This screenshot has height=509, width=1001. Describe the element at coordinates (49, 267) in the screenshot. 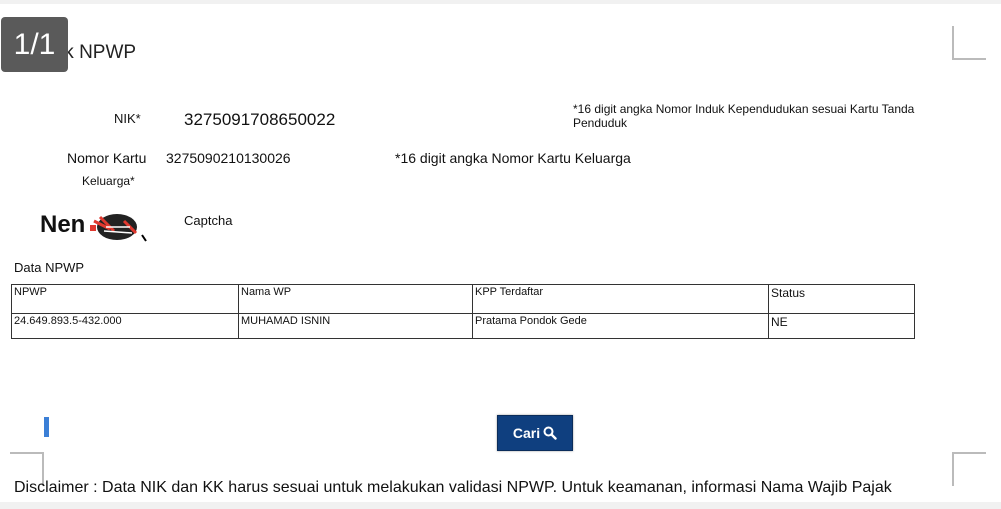

I see `data-npwp-heading: Data NPWP` at that location.